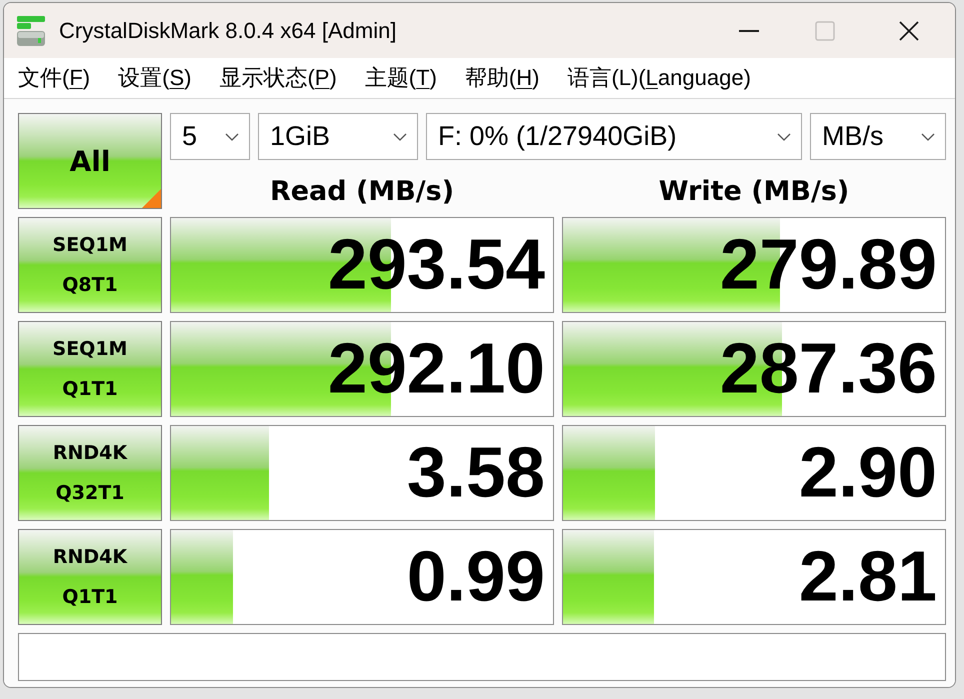 The image size is (964, 699). What do you see at coordinates (90, 577) in the screenshot?
I see `test-button: RND4K Q1T1` at bounding box center [90, 577].